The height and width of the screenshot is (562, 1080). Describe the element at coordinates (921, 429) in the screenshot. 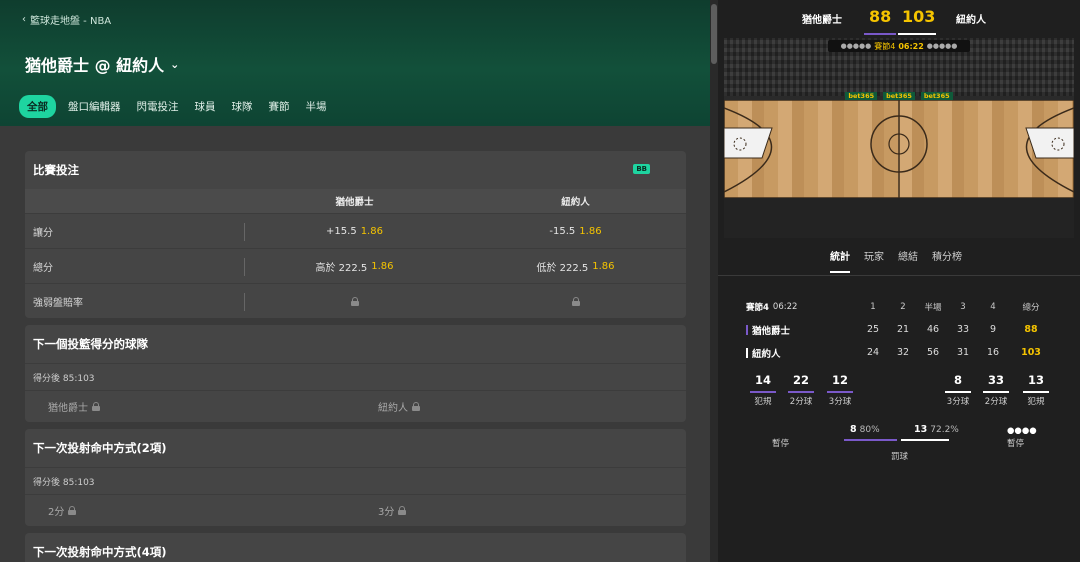

I see `away-ft-made: 13` at that location.